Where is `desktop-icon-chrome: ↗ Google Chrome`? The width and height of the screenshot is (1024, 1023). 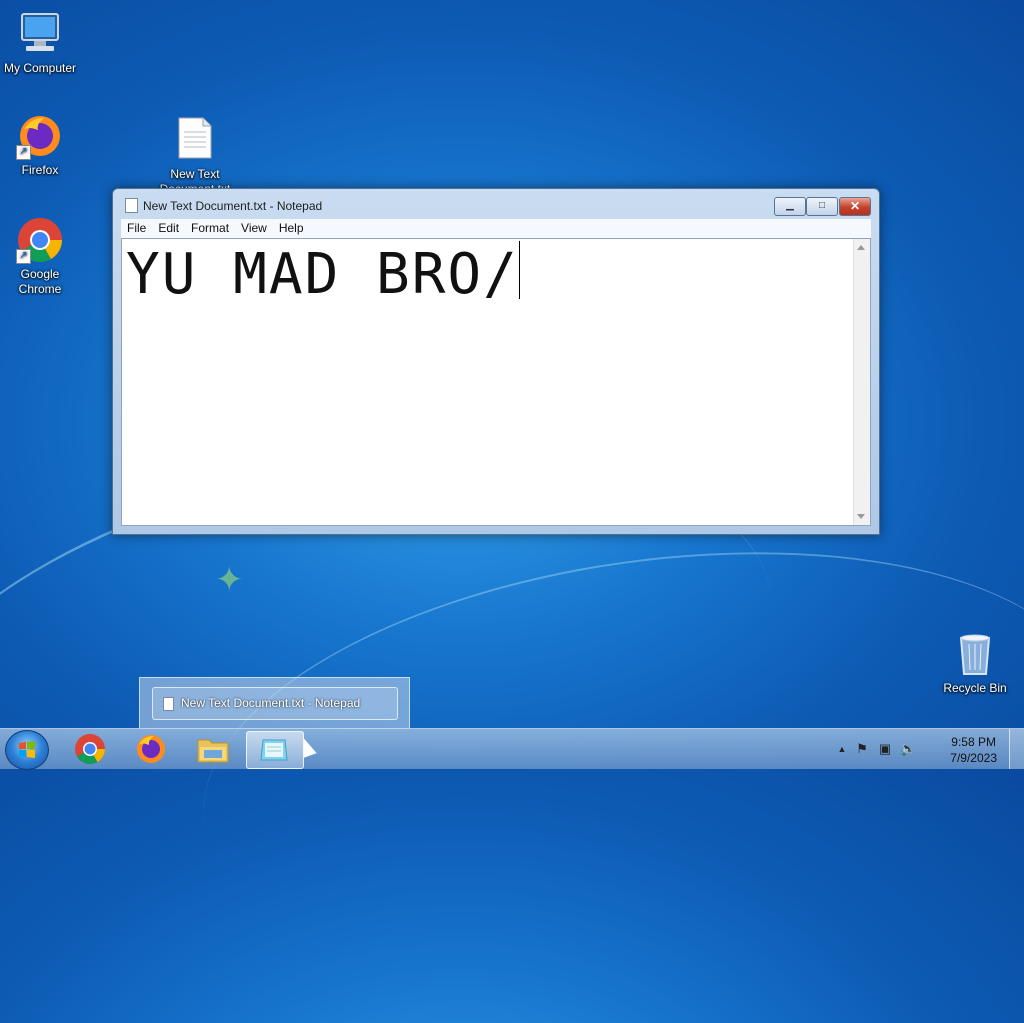
desktop-icon-chrome: ↗ Google Chrome is located at coordinates (40, 256).